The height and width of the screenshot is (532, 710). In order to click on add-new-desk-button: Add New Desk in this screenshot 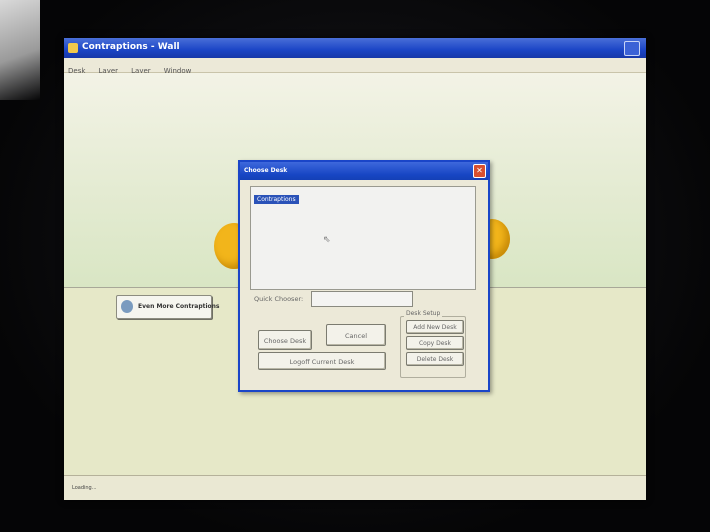, I will do `click(435, 327)`.